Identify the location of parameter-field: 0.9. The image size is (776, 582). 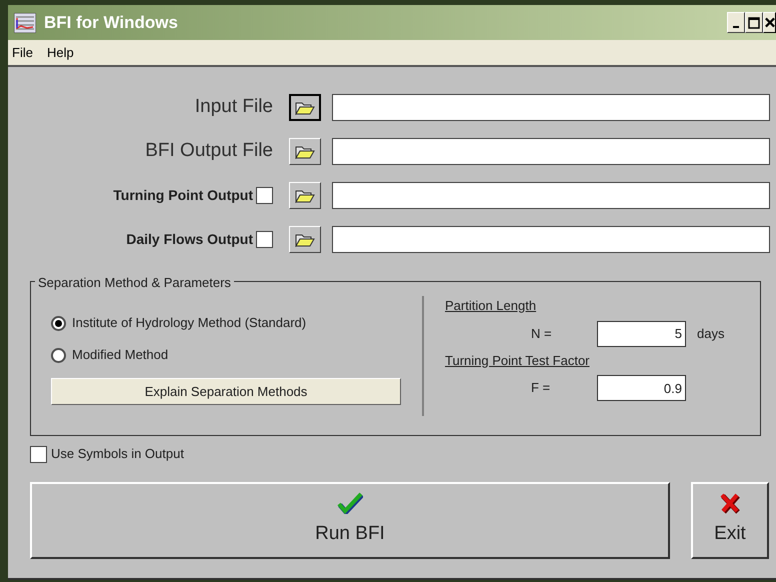
(641, 388).